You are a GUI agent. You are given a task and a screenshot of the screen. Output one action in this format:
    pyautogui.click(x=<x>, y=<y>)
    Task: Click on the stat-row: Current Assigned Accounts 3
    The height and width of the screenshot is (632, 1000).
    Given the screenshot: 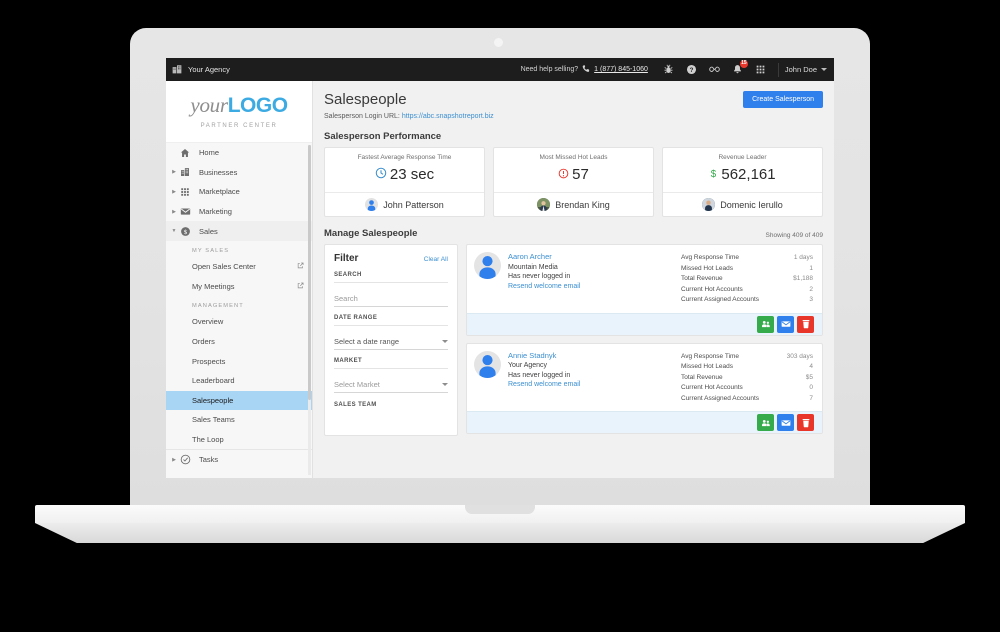 What is the action you would take?
    pyautogui.click(x=747, y=300)
    